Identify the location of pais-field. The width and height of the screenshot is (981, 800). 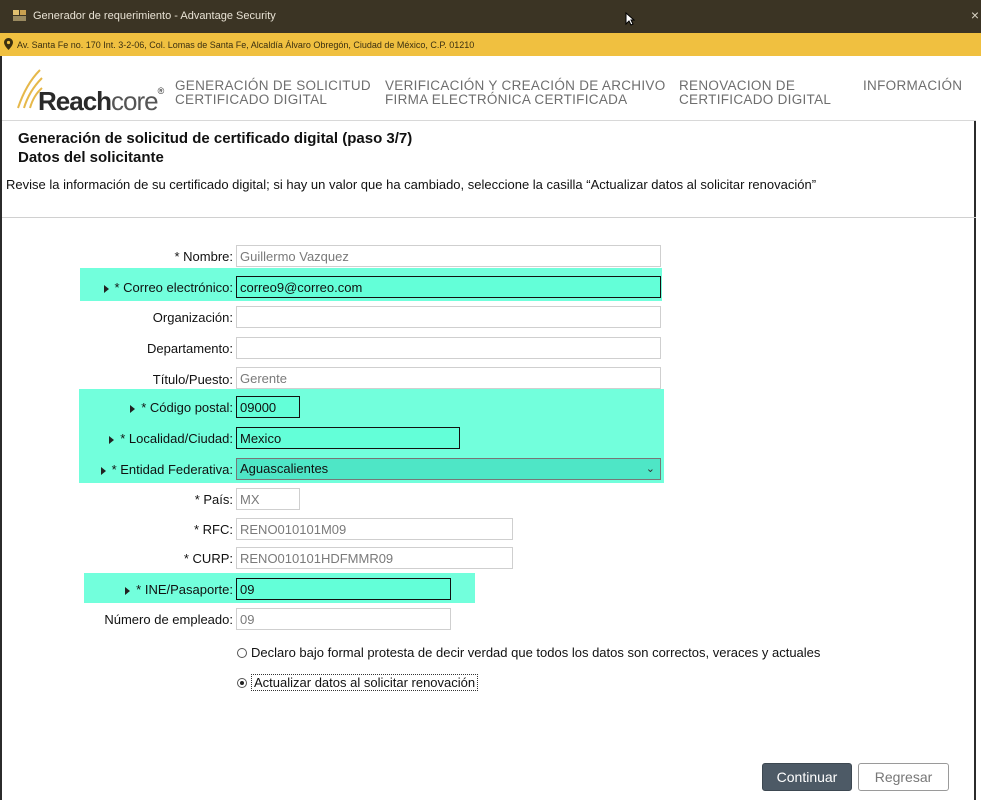
(268, 499).